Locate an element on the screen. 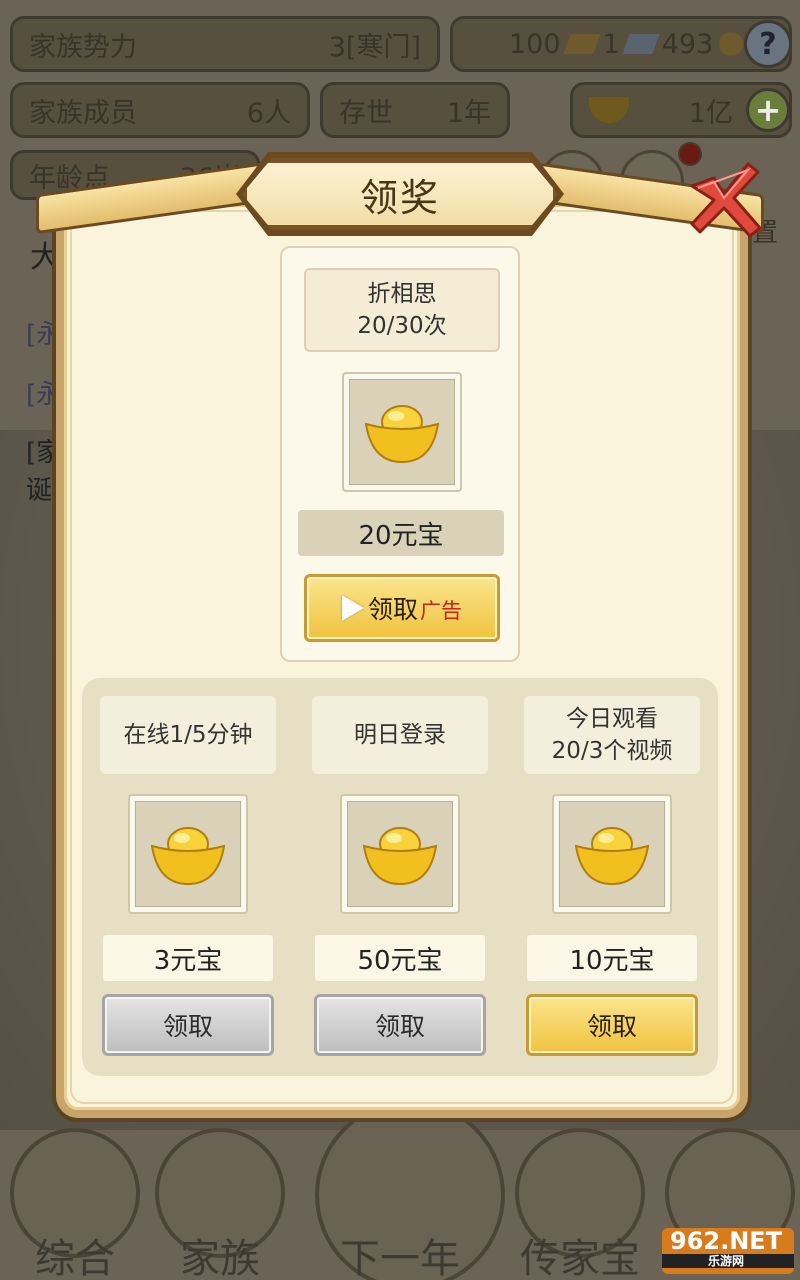 The image size is (800, 1280). site-watermark: 962.NET 乐游网 is located at coordinates (728, 1251).